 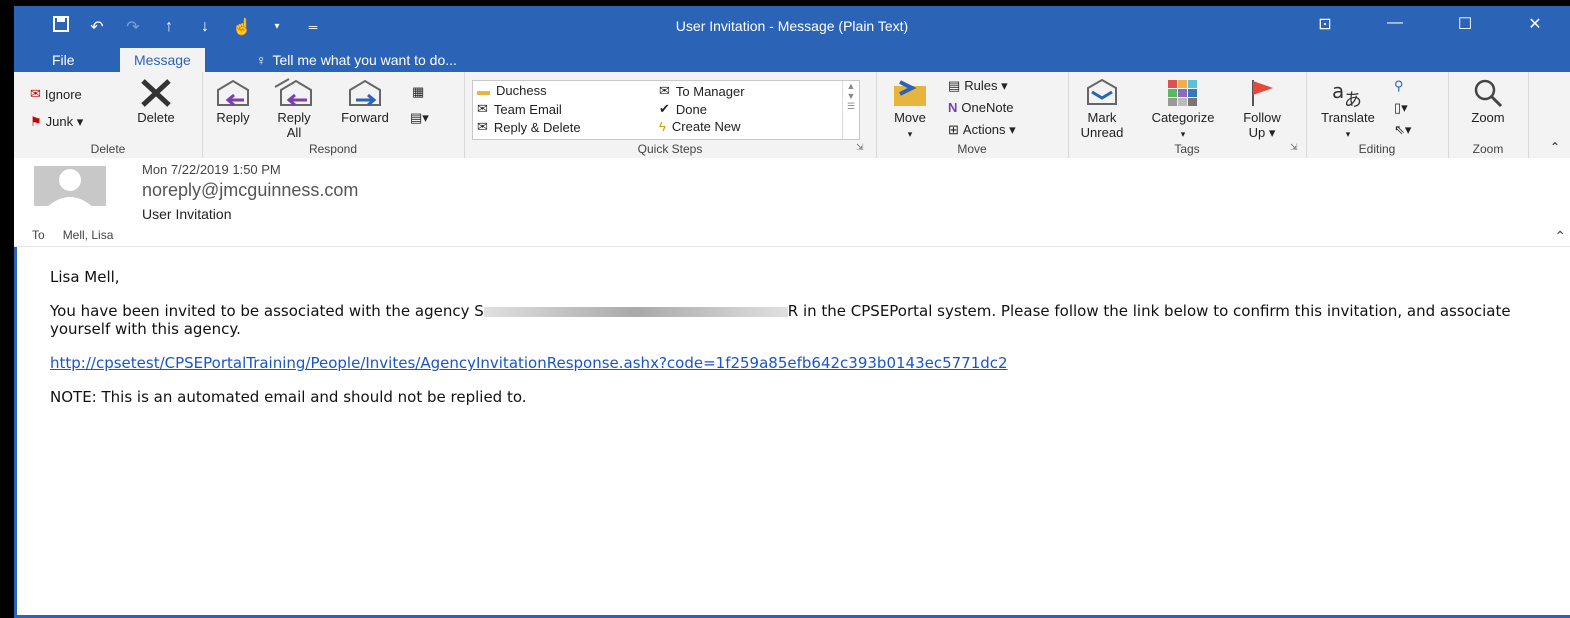 I want to click on editing-group-label: Editing, so click(x=1377, y=149).